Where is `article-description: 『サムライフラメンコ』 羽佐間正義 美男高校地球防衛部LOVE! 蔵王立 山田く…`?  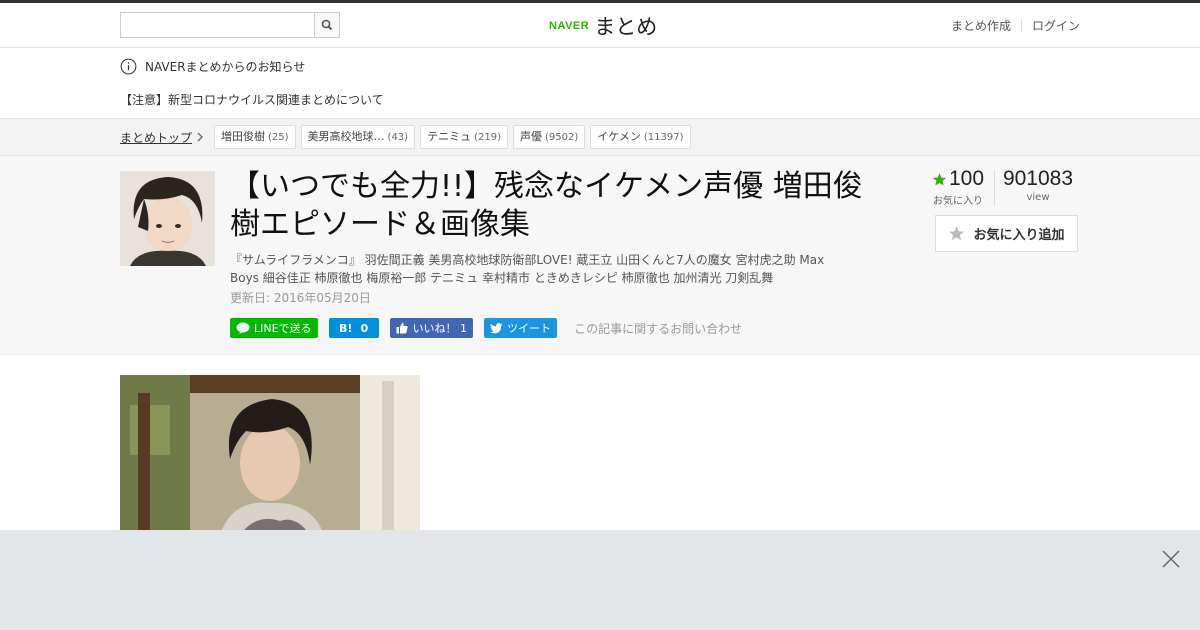
article-description: 『サムライフラメンコ』 羽佐間正義 美男高校地球防衛部LOVE! 蔵王立 山田く… is located at coordinates (527, 269).